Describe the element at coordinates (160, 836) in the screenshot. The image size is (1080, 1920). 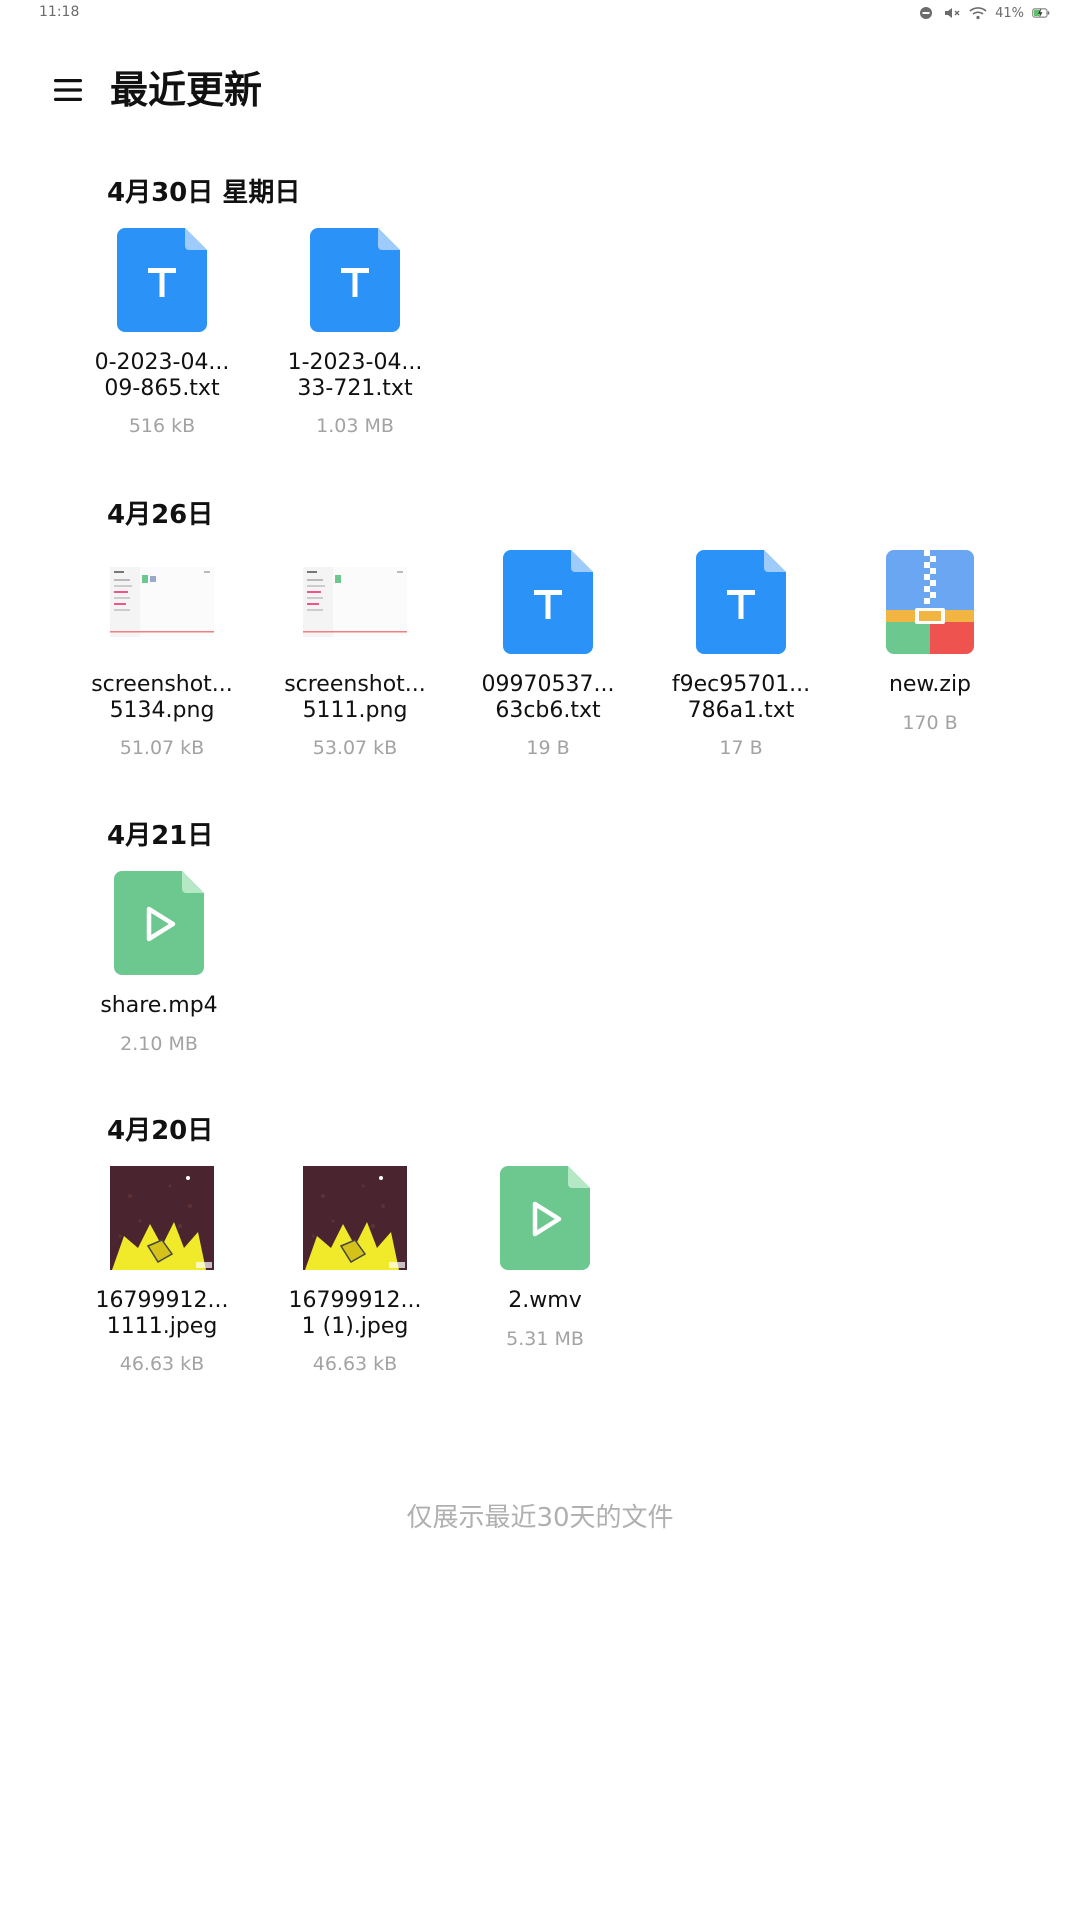
I see `group-date: 4月21日` at that location.